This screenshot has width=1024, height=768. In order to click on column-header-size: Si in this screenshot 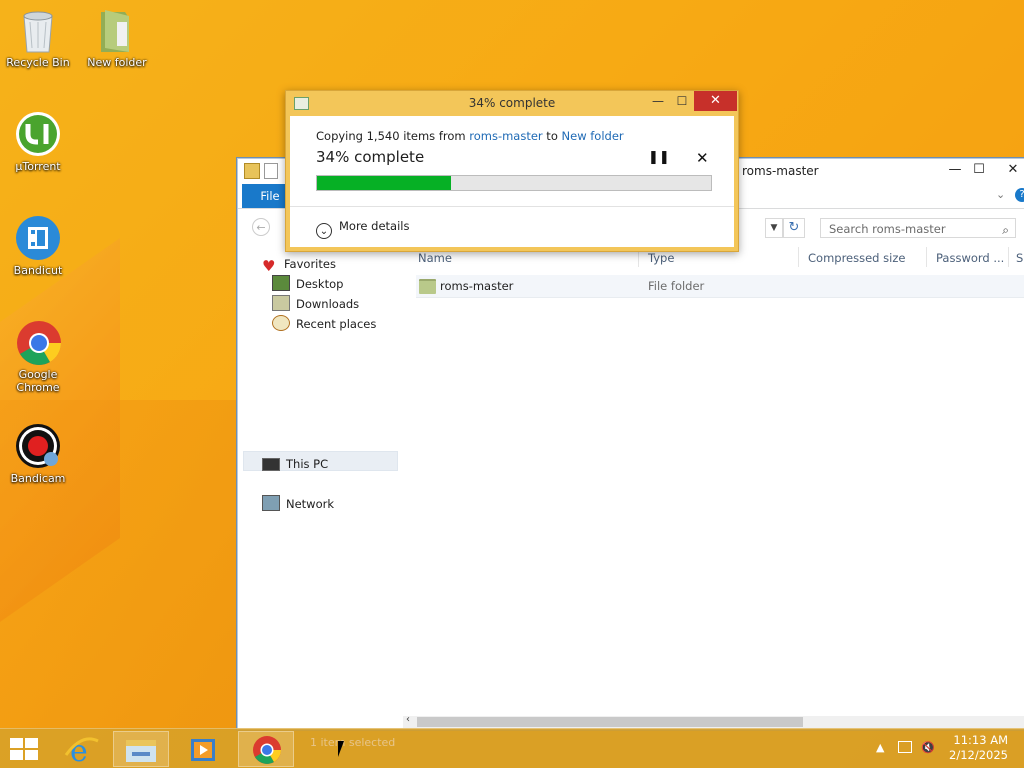, I will do `click(1020, 258)`.